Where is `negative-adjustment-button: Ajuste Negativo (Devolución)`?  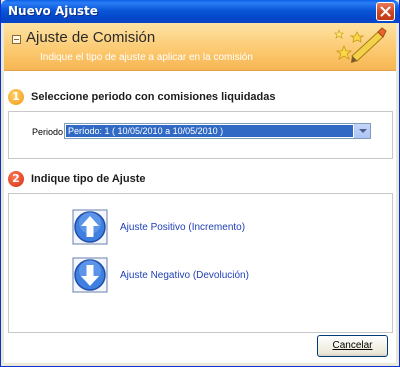
negative-adjustment-button: Ajuste Negativo (Devolución) is located at coordinates (160, 275).